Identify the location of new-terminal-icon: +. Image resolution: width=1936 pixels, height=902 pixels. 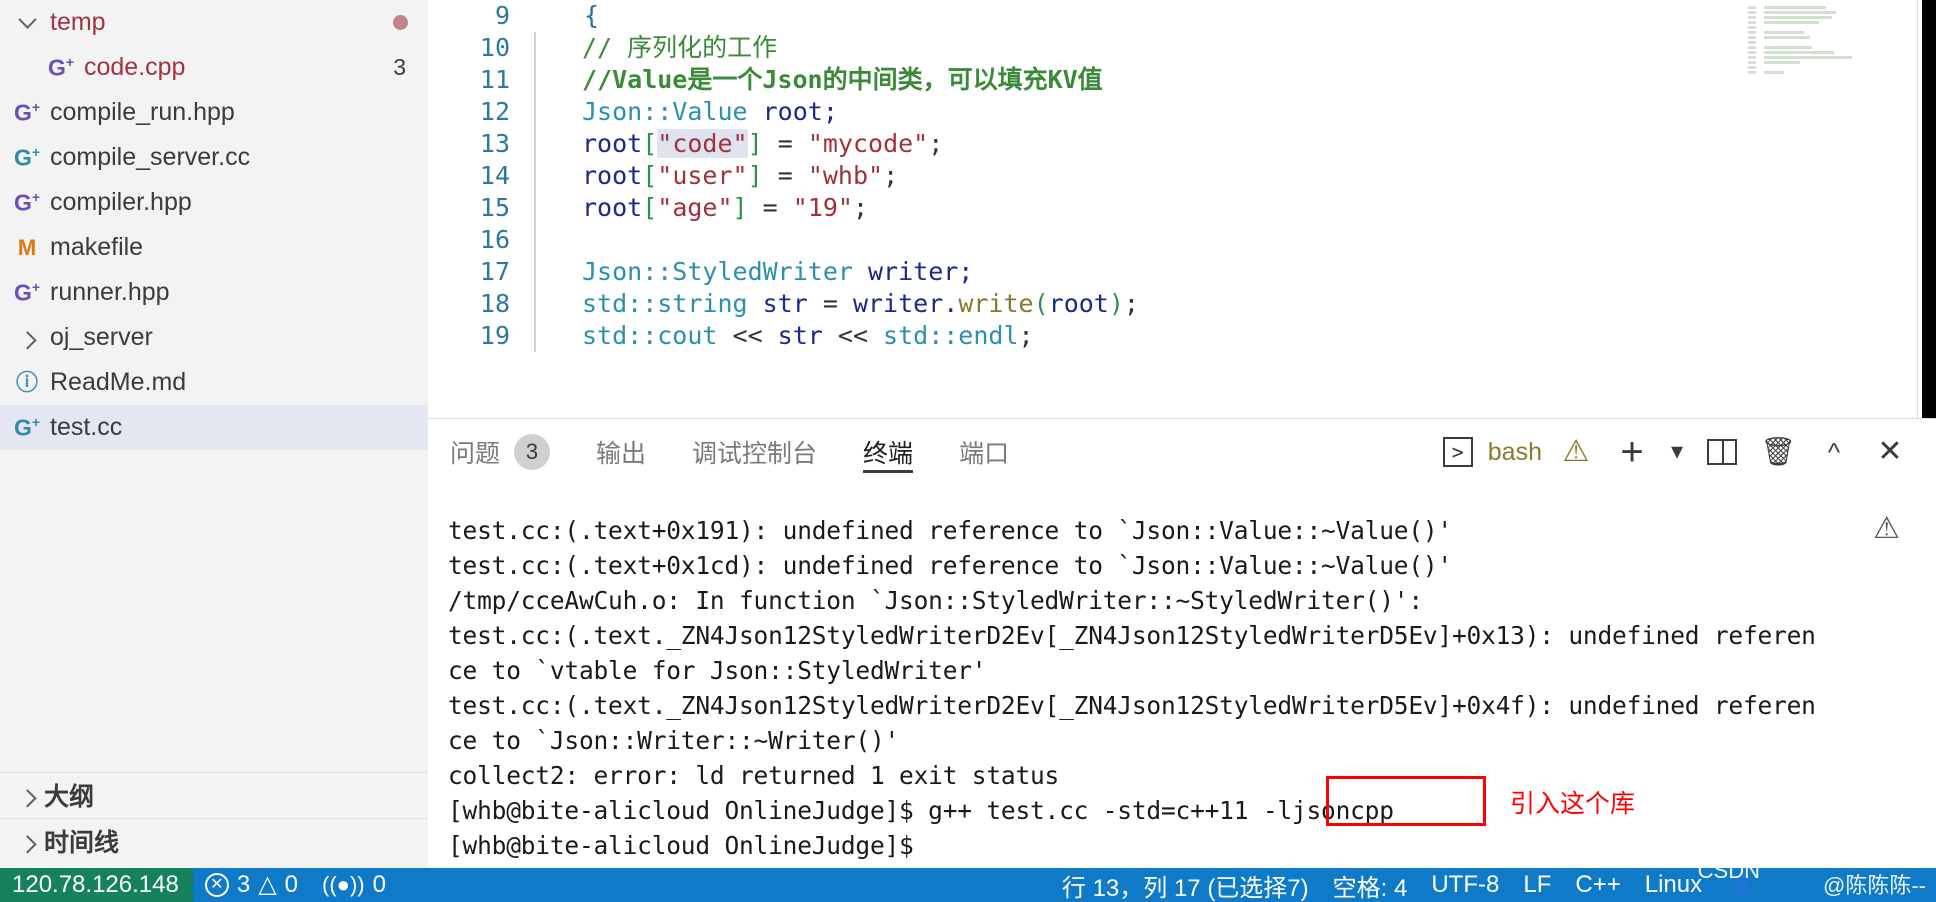
(1632, 452).